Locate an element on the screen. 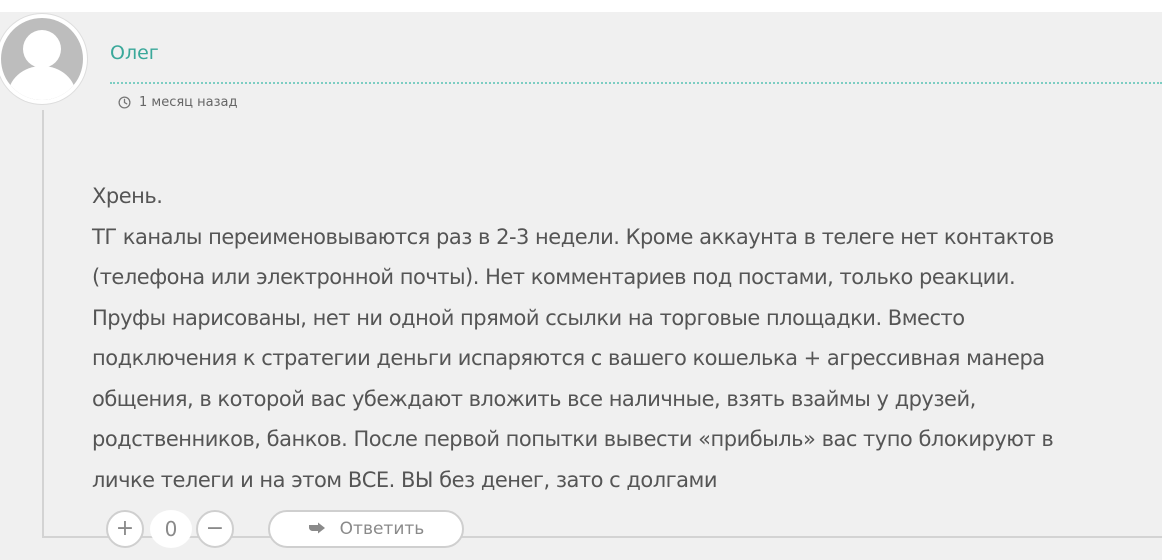 Image resolution: width=1162 pixels, height=560 pixels. header-divider is located at coordinates (636, 83).